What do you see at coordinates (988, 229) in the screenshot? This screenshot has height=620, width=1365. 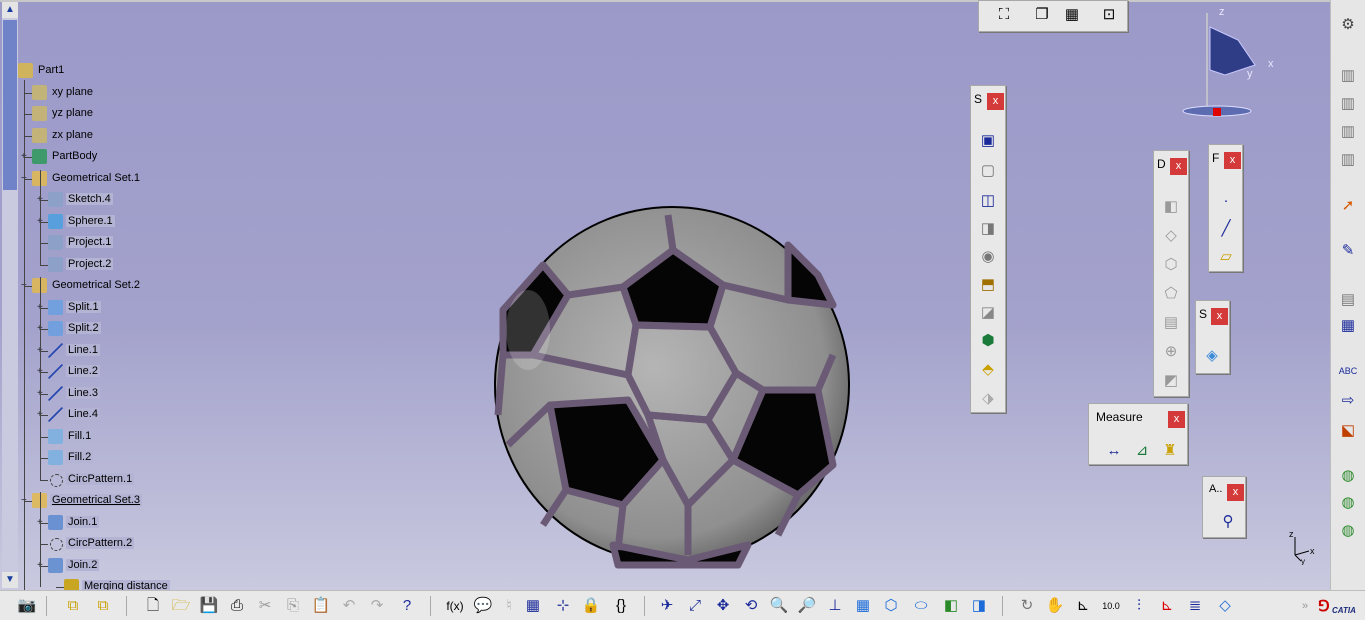 I see `groove-icon: ◨` at bounding box center [988, 229].